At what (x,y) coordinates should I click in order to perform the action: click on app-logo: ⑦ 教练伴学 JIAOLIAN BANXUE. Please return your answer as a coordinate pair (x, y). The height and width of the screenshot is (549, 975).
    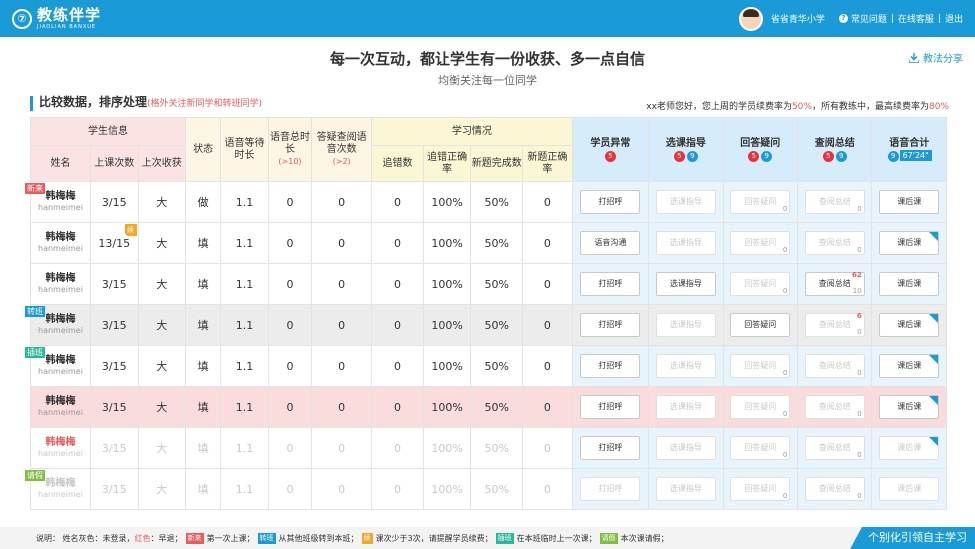
    Looking at the image, I should click on (56, 18).